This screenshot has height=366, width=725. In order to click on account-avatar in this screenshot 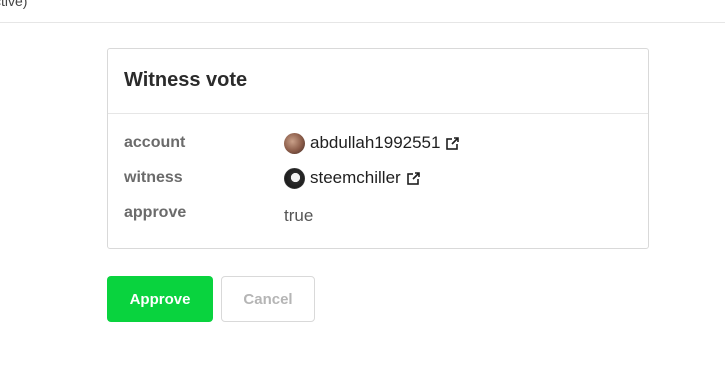, I will do `click(294, 143)`.